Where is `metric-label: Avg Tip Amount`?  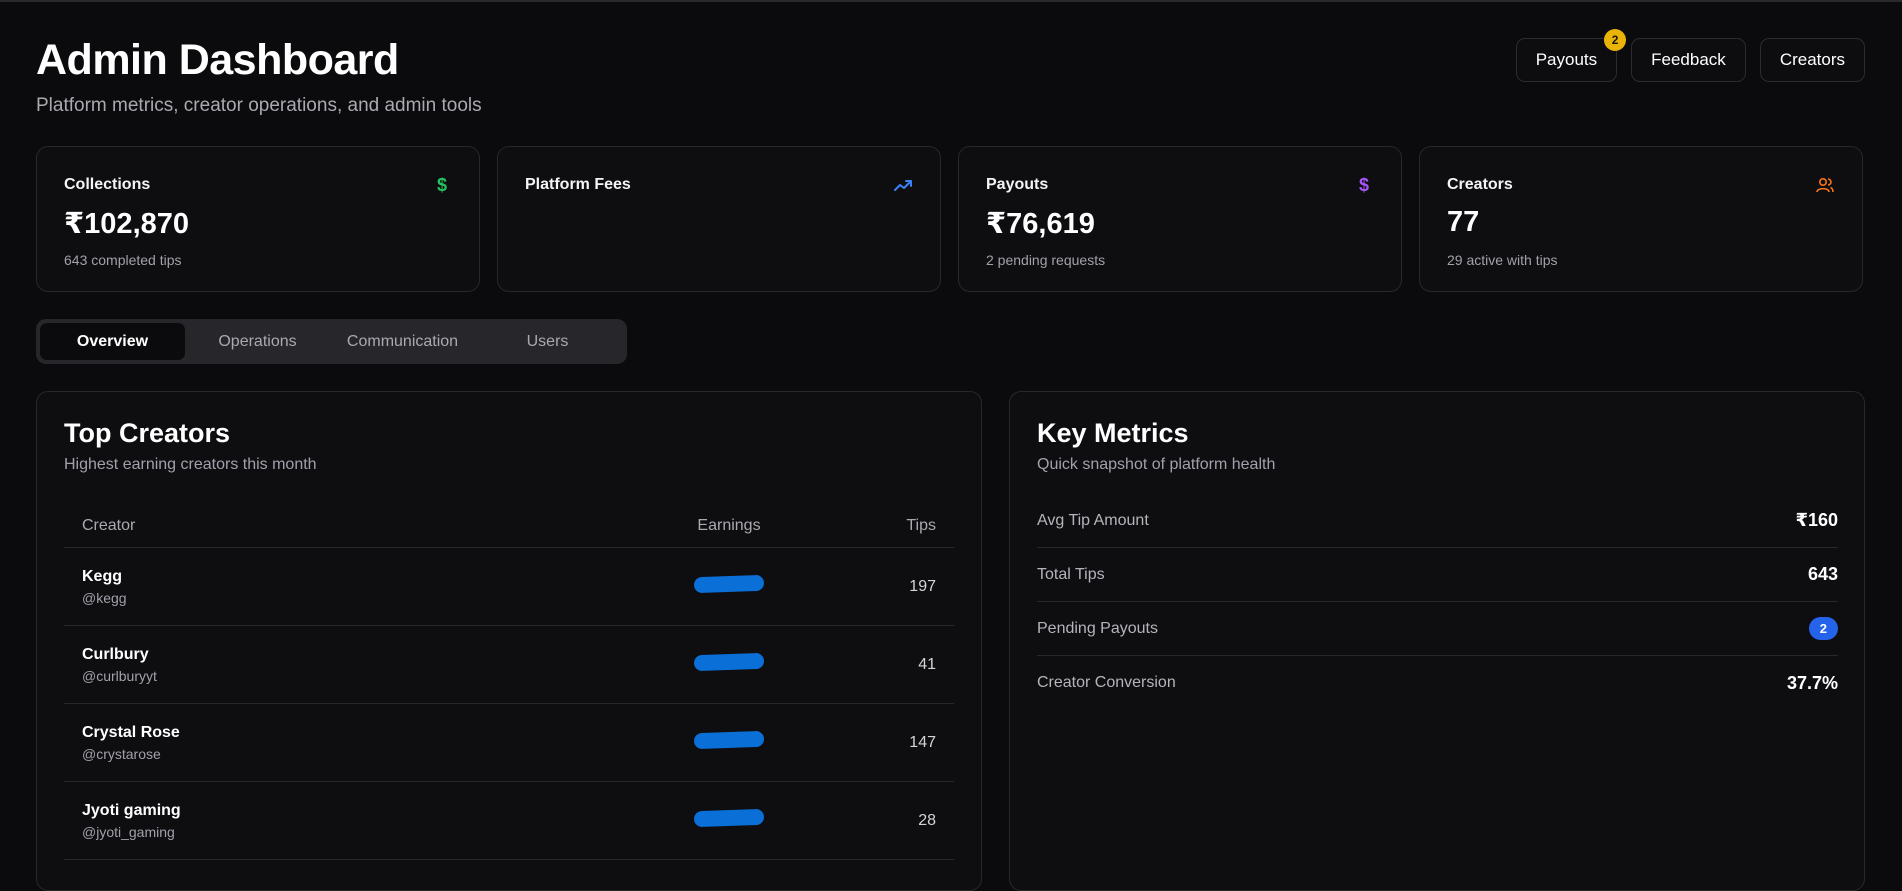 metric-label: Avg Tip Amount is located at coordinates (1093, 520).